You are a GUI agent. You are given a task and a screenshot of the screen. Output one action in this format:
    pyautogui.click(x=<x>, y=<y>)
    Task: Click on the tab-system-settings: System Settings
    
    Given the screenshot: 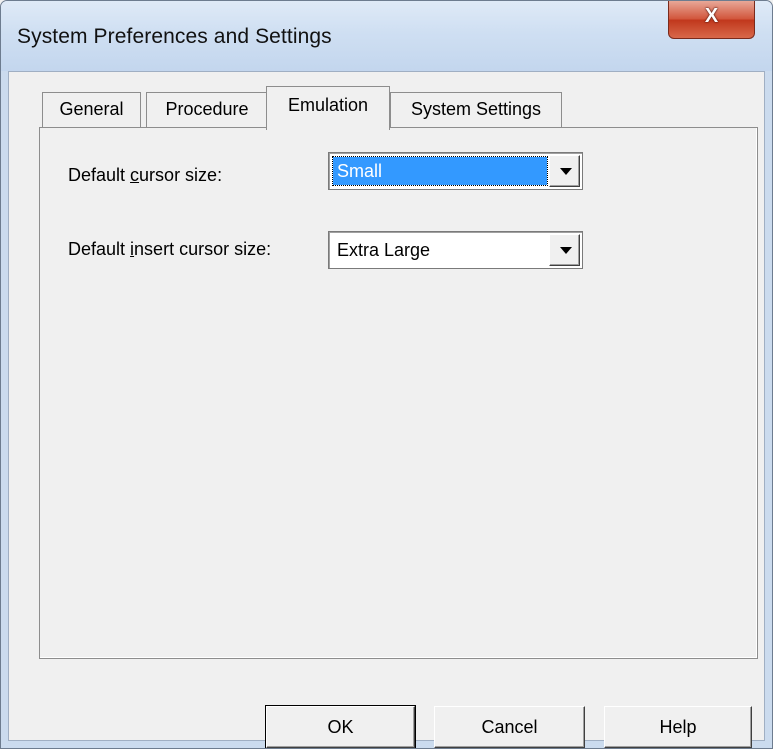 What is the action you would take?
    pyautogui.click(x=476, y=110)
    